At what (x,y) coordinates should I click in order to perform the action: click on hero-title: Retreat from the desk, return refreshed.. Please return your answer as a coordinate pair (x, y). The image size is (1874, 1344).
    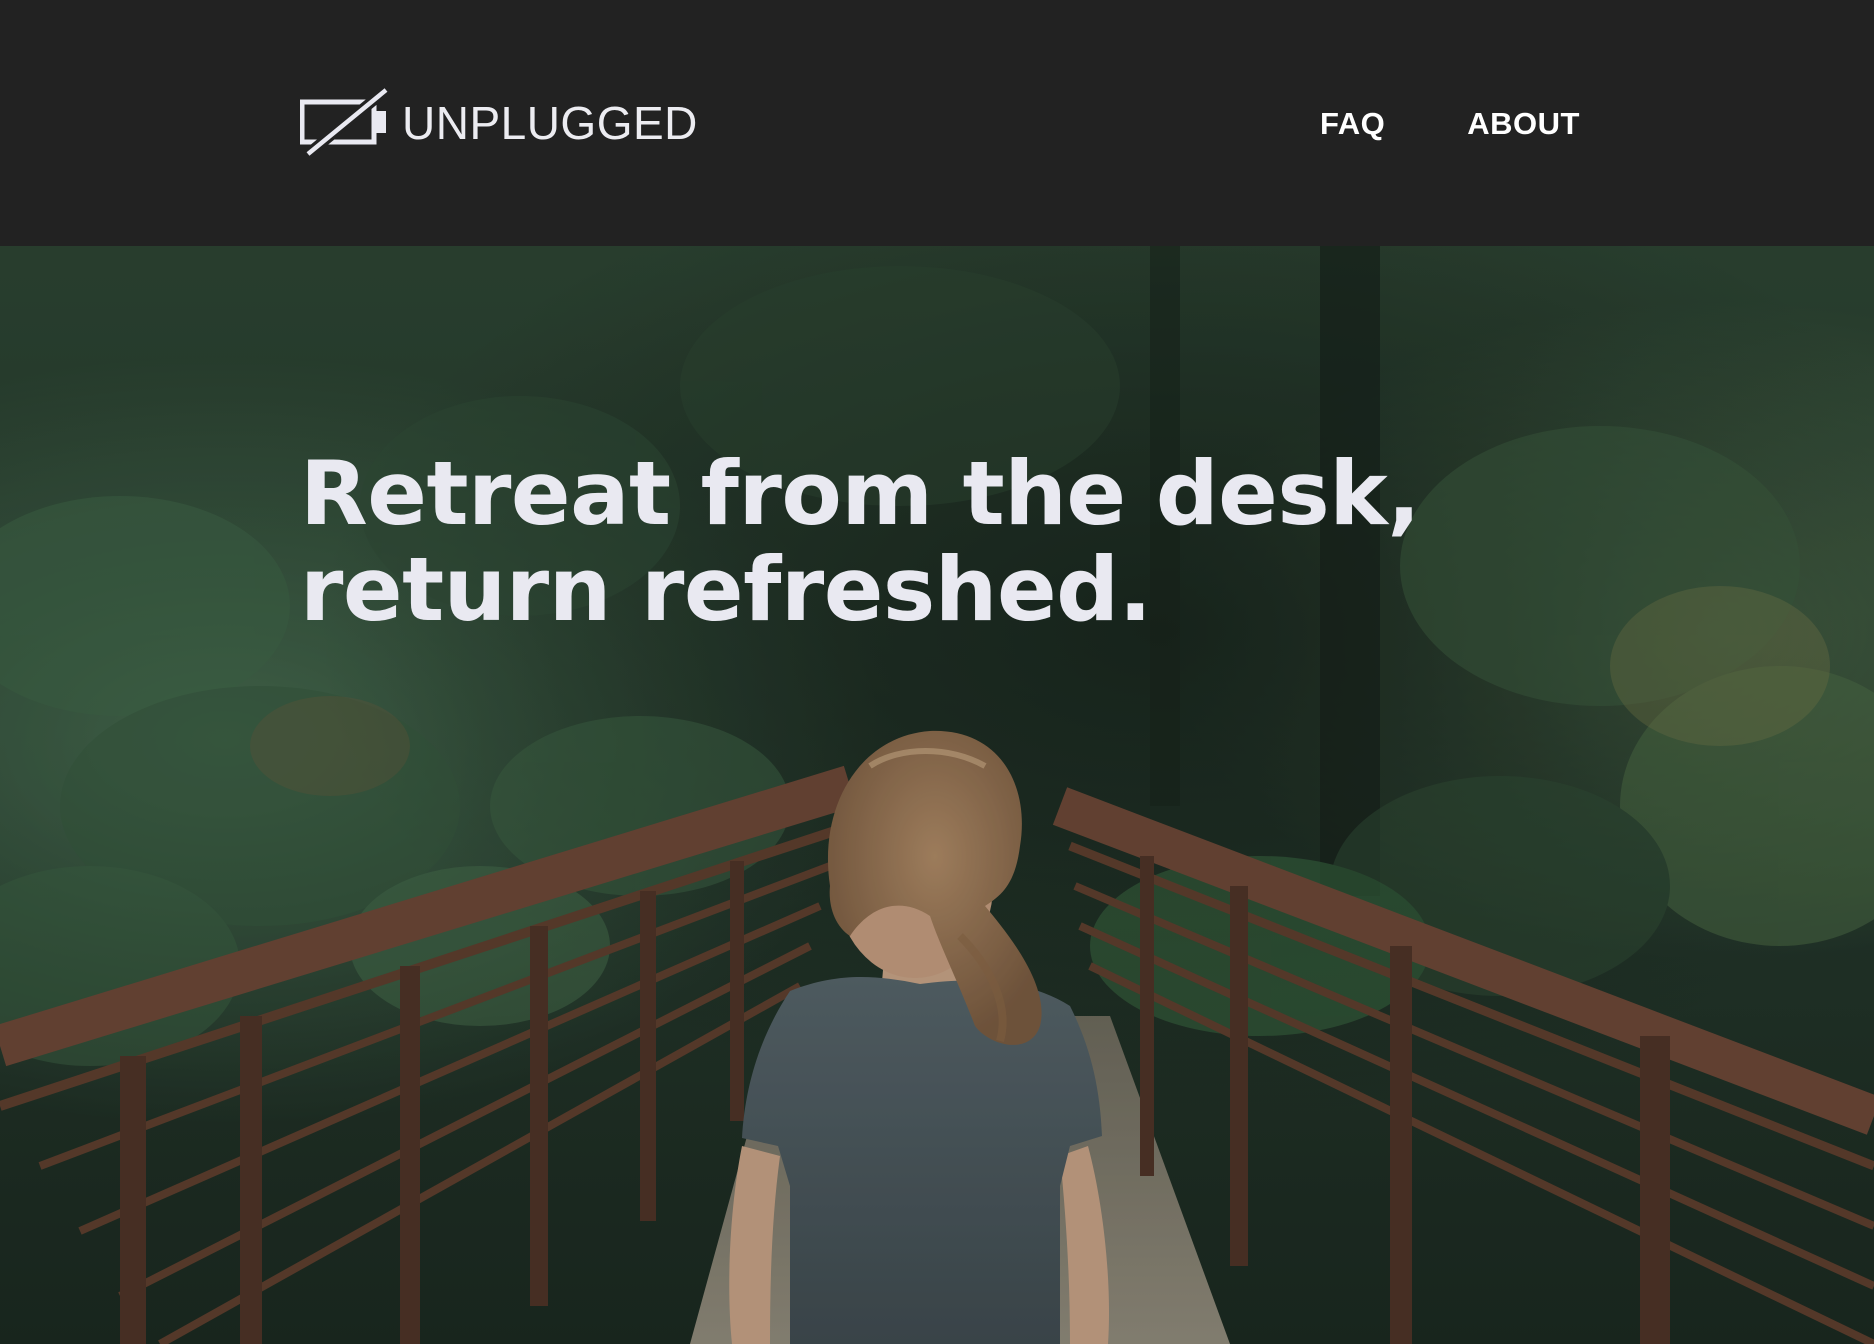
    Looking at the image, I should click on (900, 542).